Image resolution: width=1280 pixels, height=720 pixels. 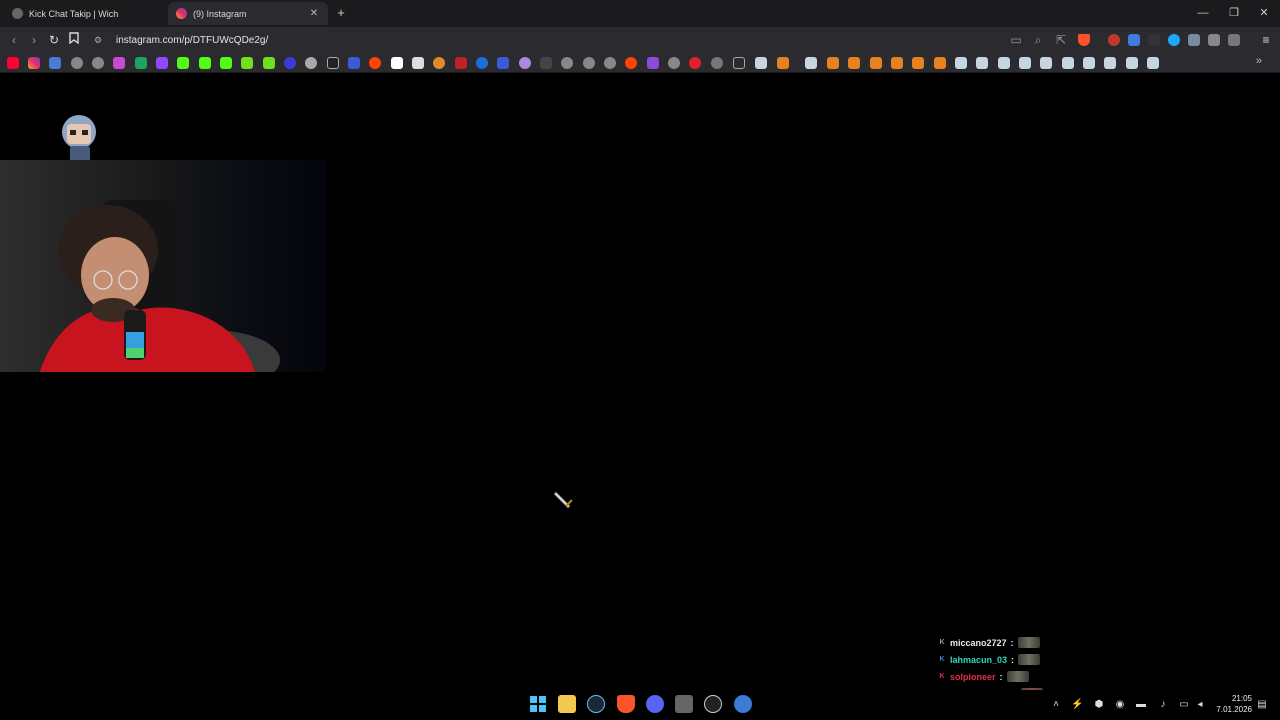 What do you see at coordinates (341, 13) in the screenshot?
I see `new-tab-button: +` at bounding box center [341, 13].